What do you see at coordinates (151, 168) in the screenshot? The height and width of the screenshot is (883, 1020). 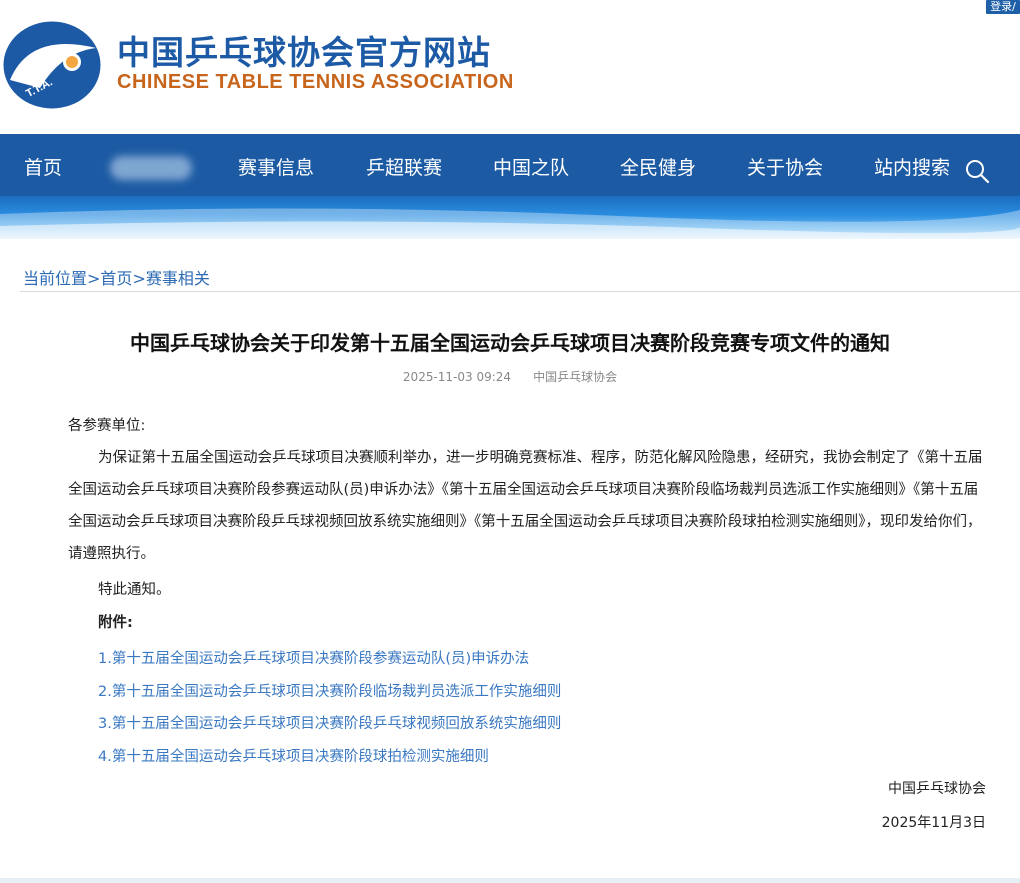 I see `nav-item-blurred` at bounding box center [151, 168].